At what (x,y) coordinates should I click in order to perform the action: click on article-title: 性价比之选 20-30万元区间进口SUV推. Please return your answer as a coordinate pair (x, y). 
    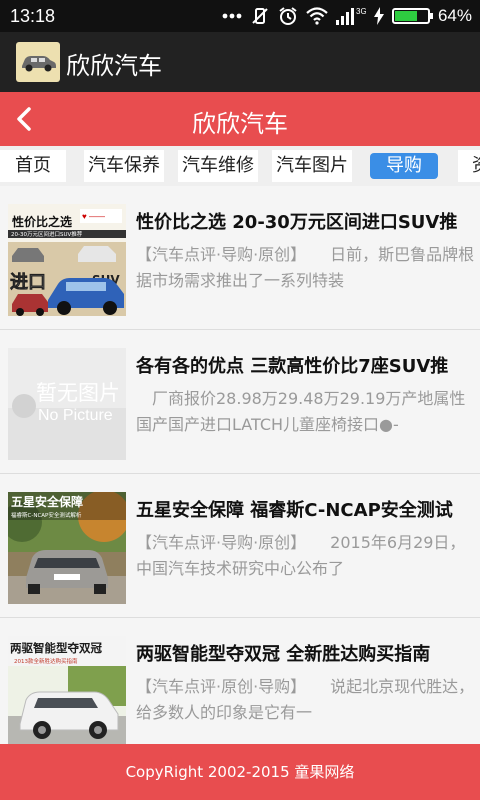
    Looking at the image, I should click on (297, 222).